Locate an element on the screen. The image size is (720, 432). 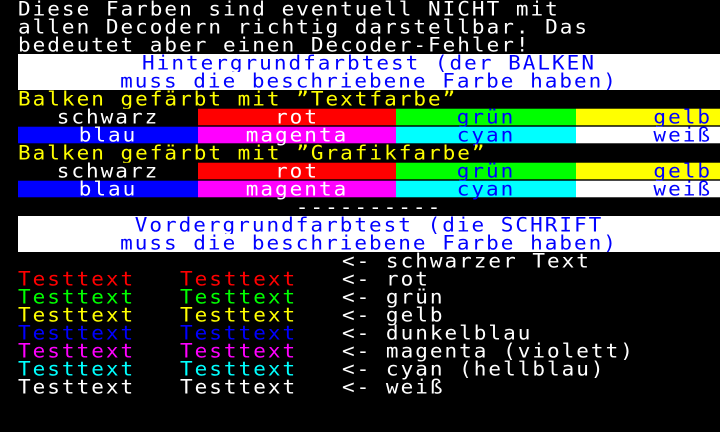
gbar-magenta: magenta is located at coordinates (297, 189).